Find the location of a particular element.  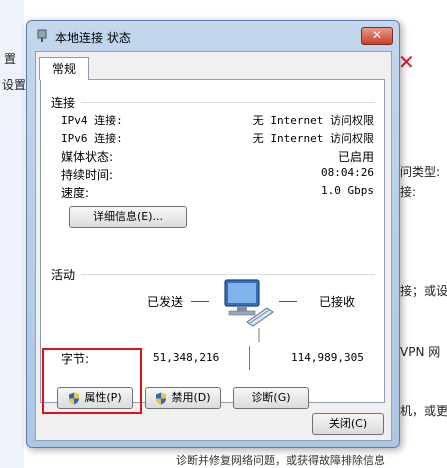

received-dash is located at coordinates (288, 301).